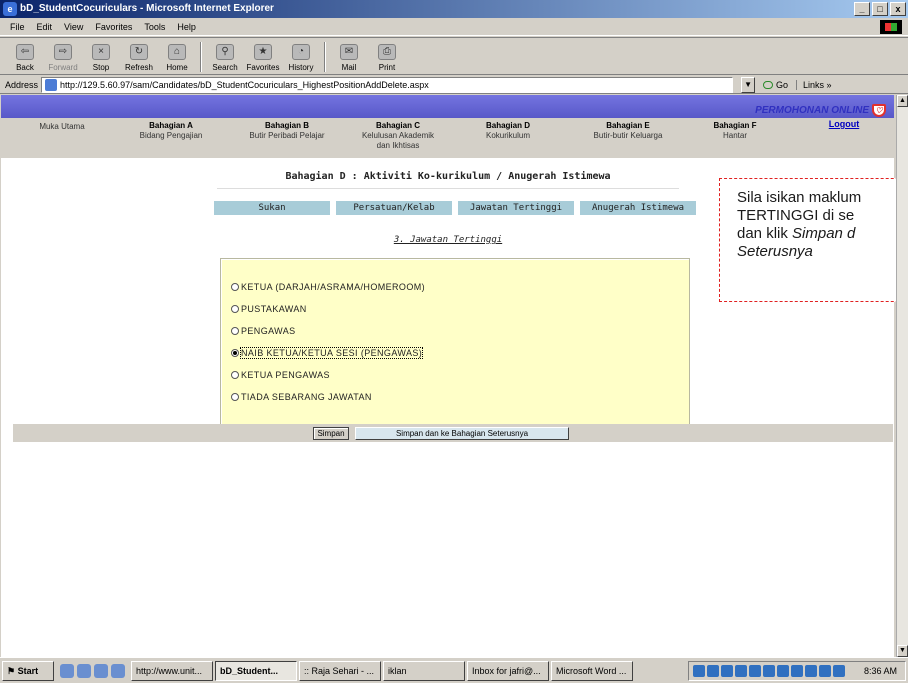 The width and height of the screenshot is (908, 683). Describe the element at coordinates (301, 397) in the screenshot. I see `option-tiada-jawatan: TIADA SEBARANG JAWATAN` at that location.